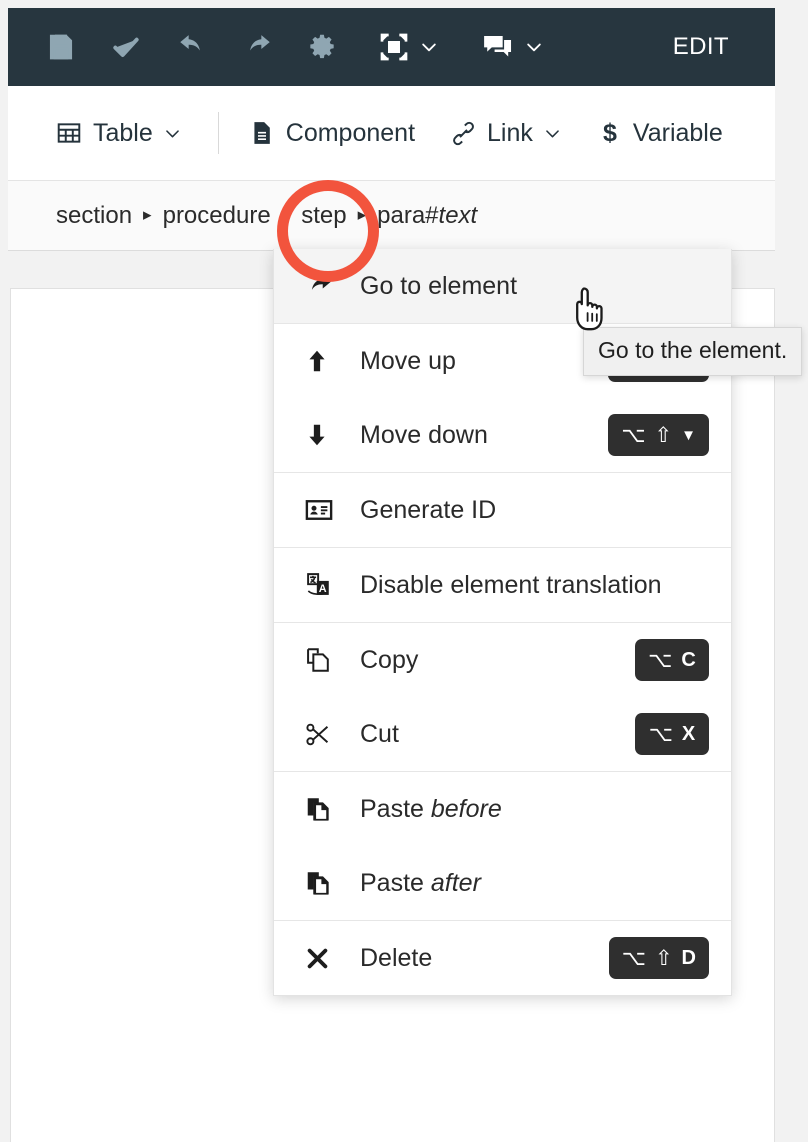 This screenshot has height=1142, width=808. I want to click on app-header: EDIT, so click(391, 47).